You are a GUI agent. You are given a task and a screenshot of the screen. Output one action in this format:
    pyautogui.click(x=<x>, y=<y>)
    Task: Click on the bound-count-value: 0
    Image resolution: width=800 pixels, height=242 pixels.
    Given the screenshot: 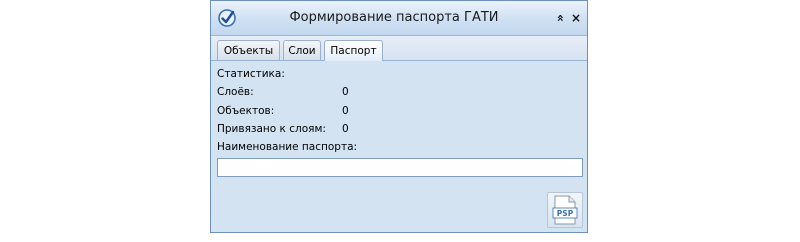 What is the action you would take?
    pyautogui.click(x=345, y=129)
    